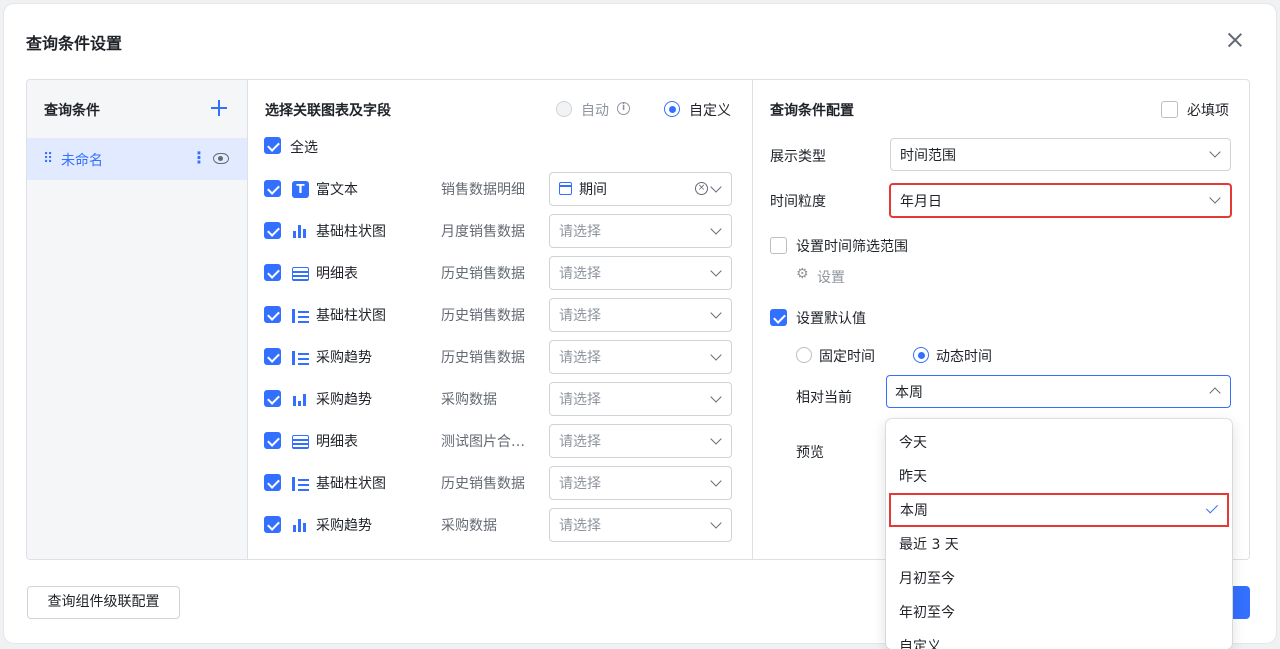  What do you see at coordinates (1058, 391) in the screenshot?
I see `relative-select: 本周` at bounding box center [1058, 391].